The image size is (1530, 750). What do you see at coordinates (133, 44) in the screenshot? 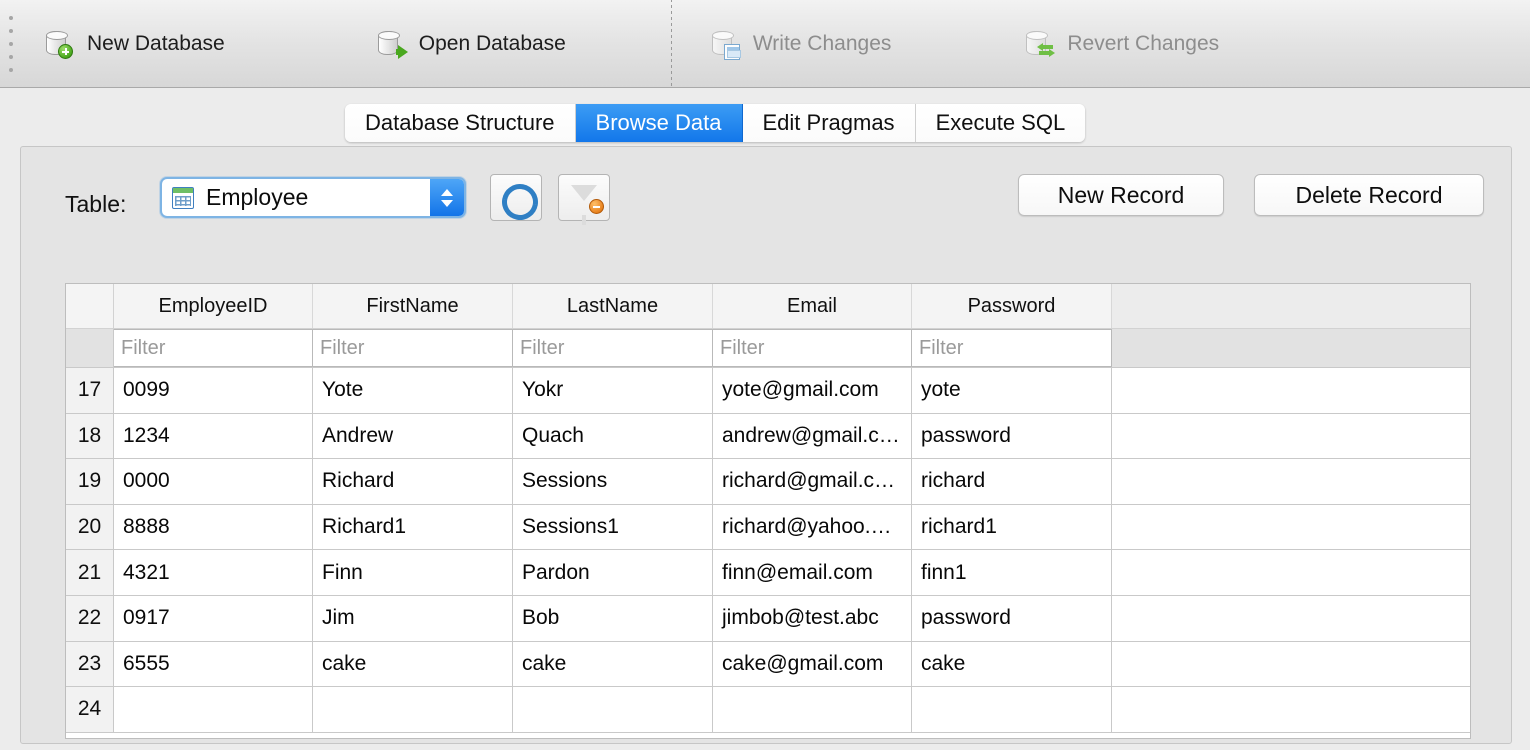
I see `new-database-button: New Database` at bounding box center [133, 44].